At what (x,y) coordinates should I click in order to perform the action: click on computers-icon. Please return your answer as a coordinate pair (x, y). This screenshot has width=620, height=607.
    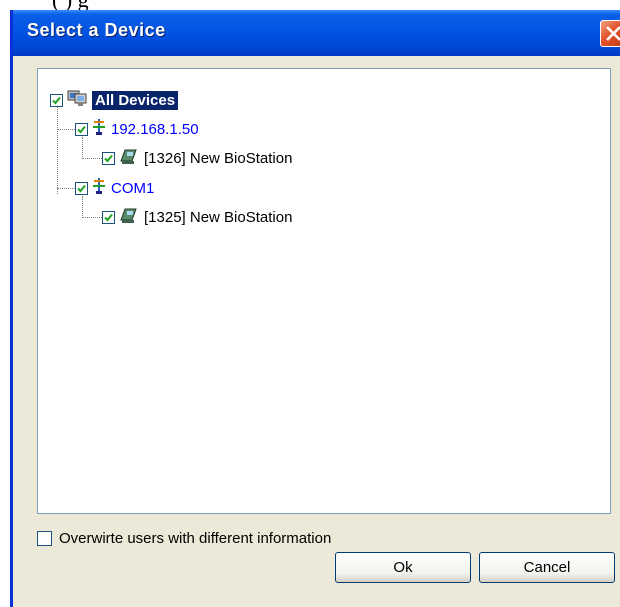
    Looking at the image, I should click on (77, 100).